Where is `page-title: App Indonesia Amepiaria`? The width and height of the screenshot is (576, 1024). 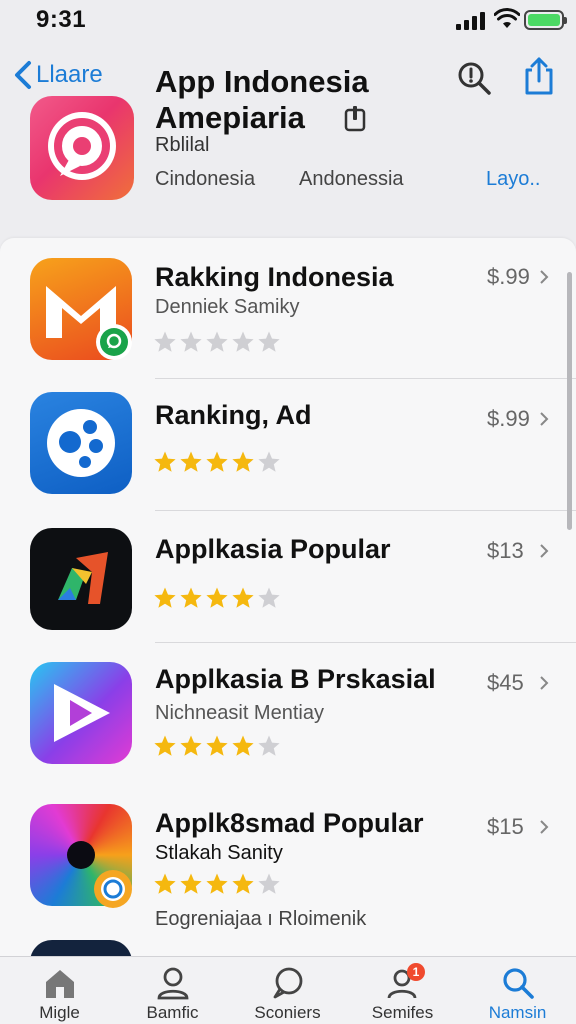 page-title: App Indonesia Amepiaria is located at coordinates (262, 100).